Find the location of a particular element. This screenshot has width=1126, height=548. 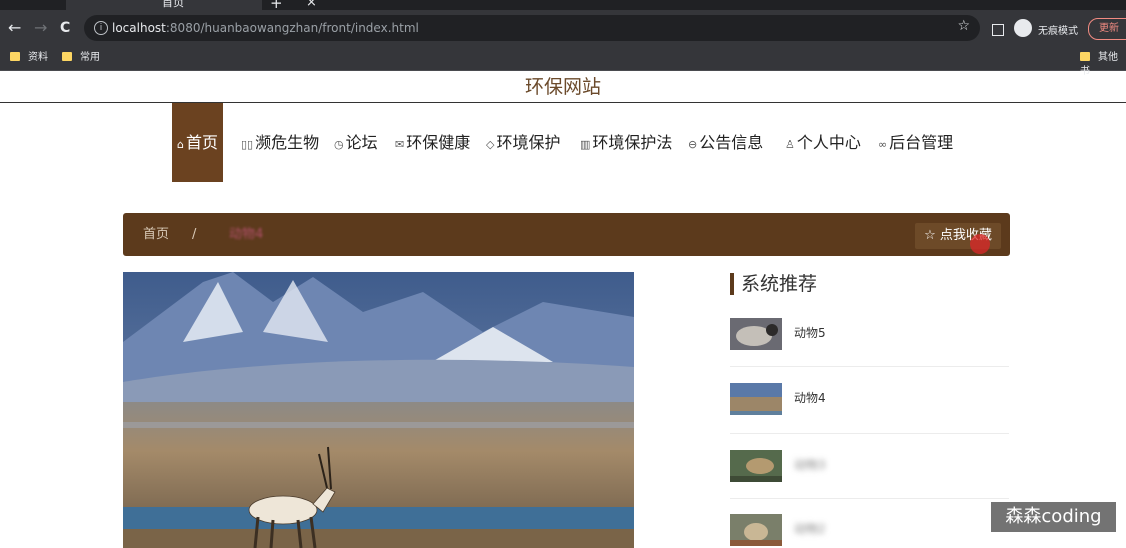

cursor-highlight is located at coordinates (980, 244).